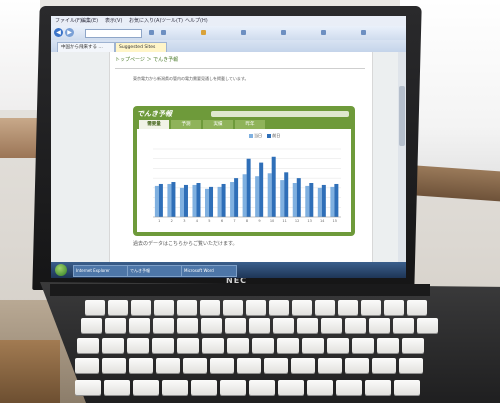  I want to click on chart-tick-label: 6, so click(222, 221).